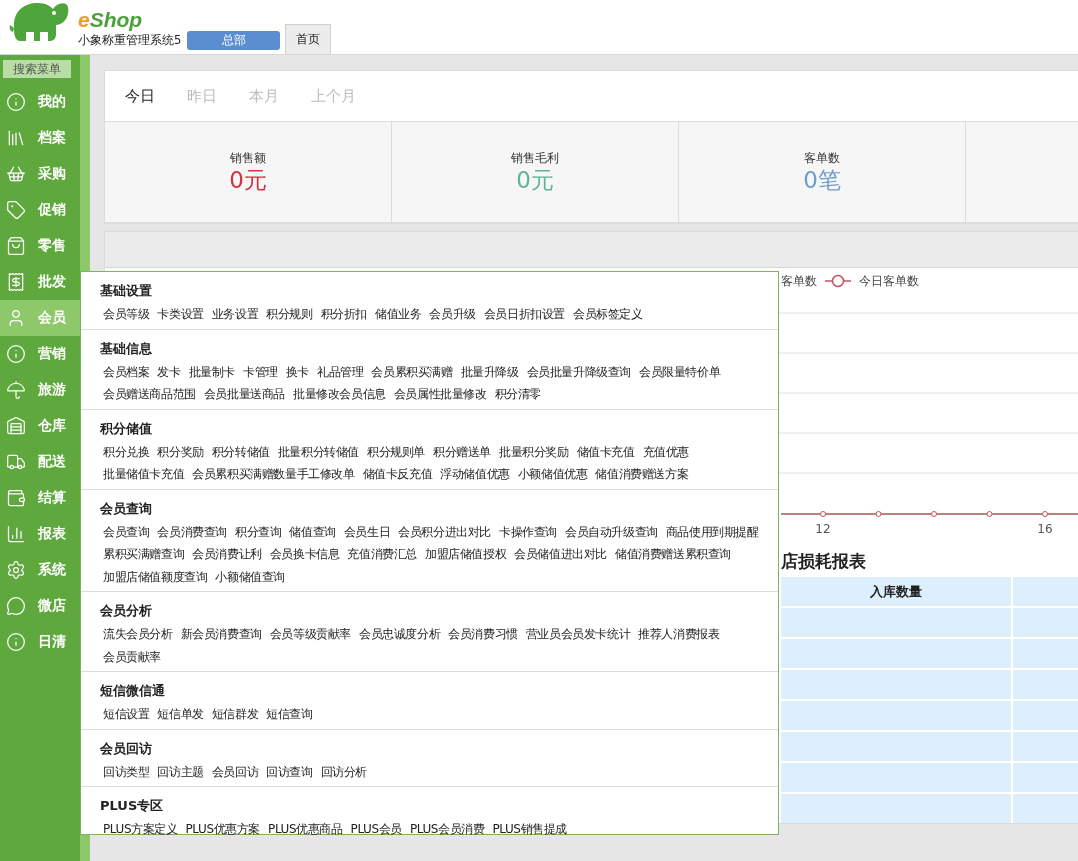 The width and height of the screenshot is (1078, 861). Describe the element at coordinates (273, 474) in the screenshot. I see `menu-link: 会员累积买满赠数量手工修改单` at that location.